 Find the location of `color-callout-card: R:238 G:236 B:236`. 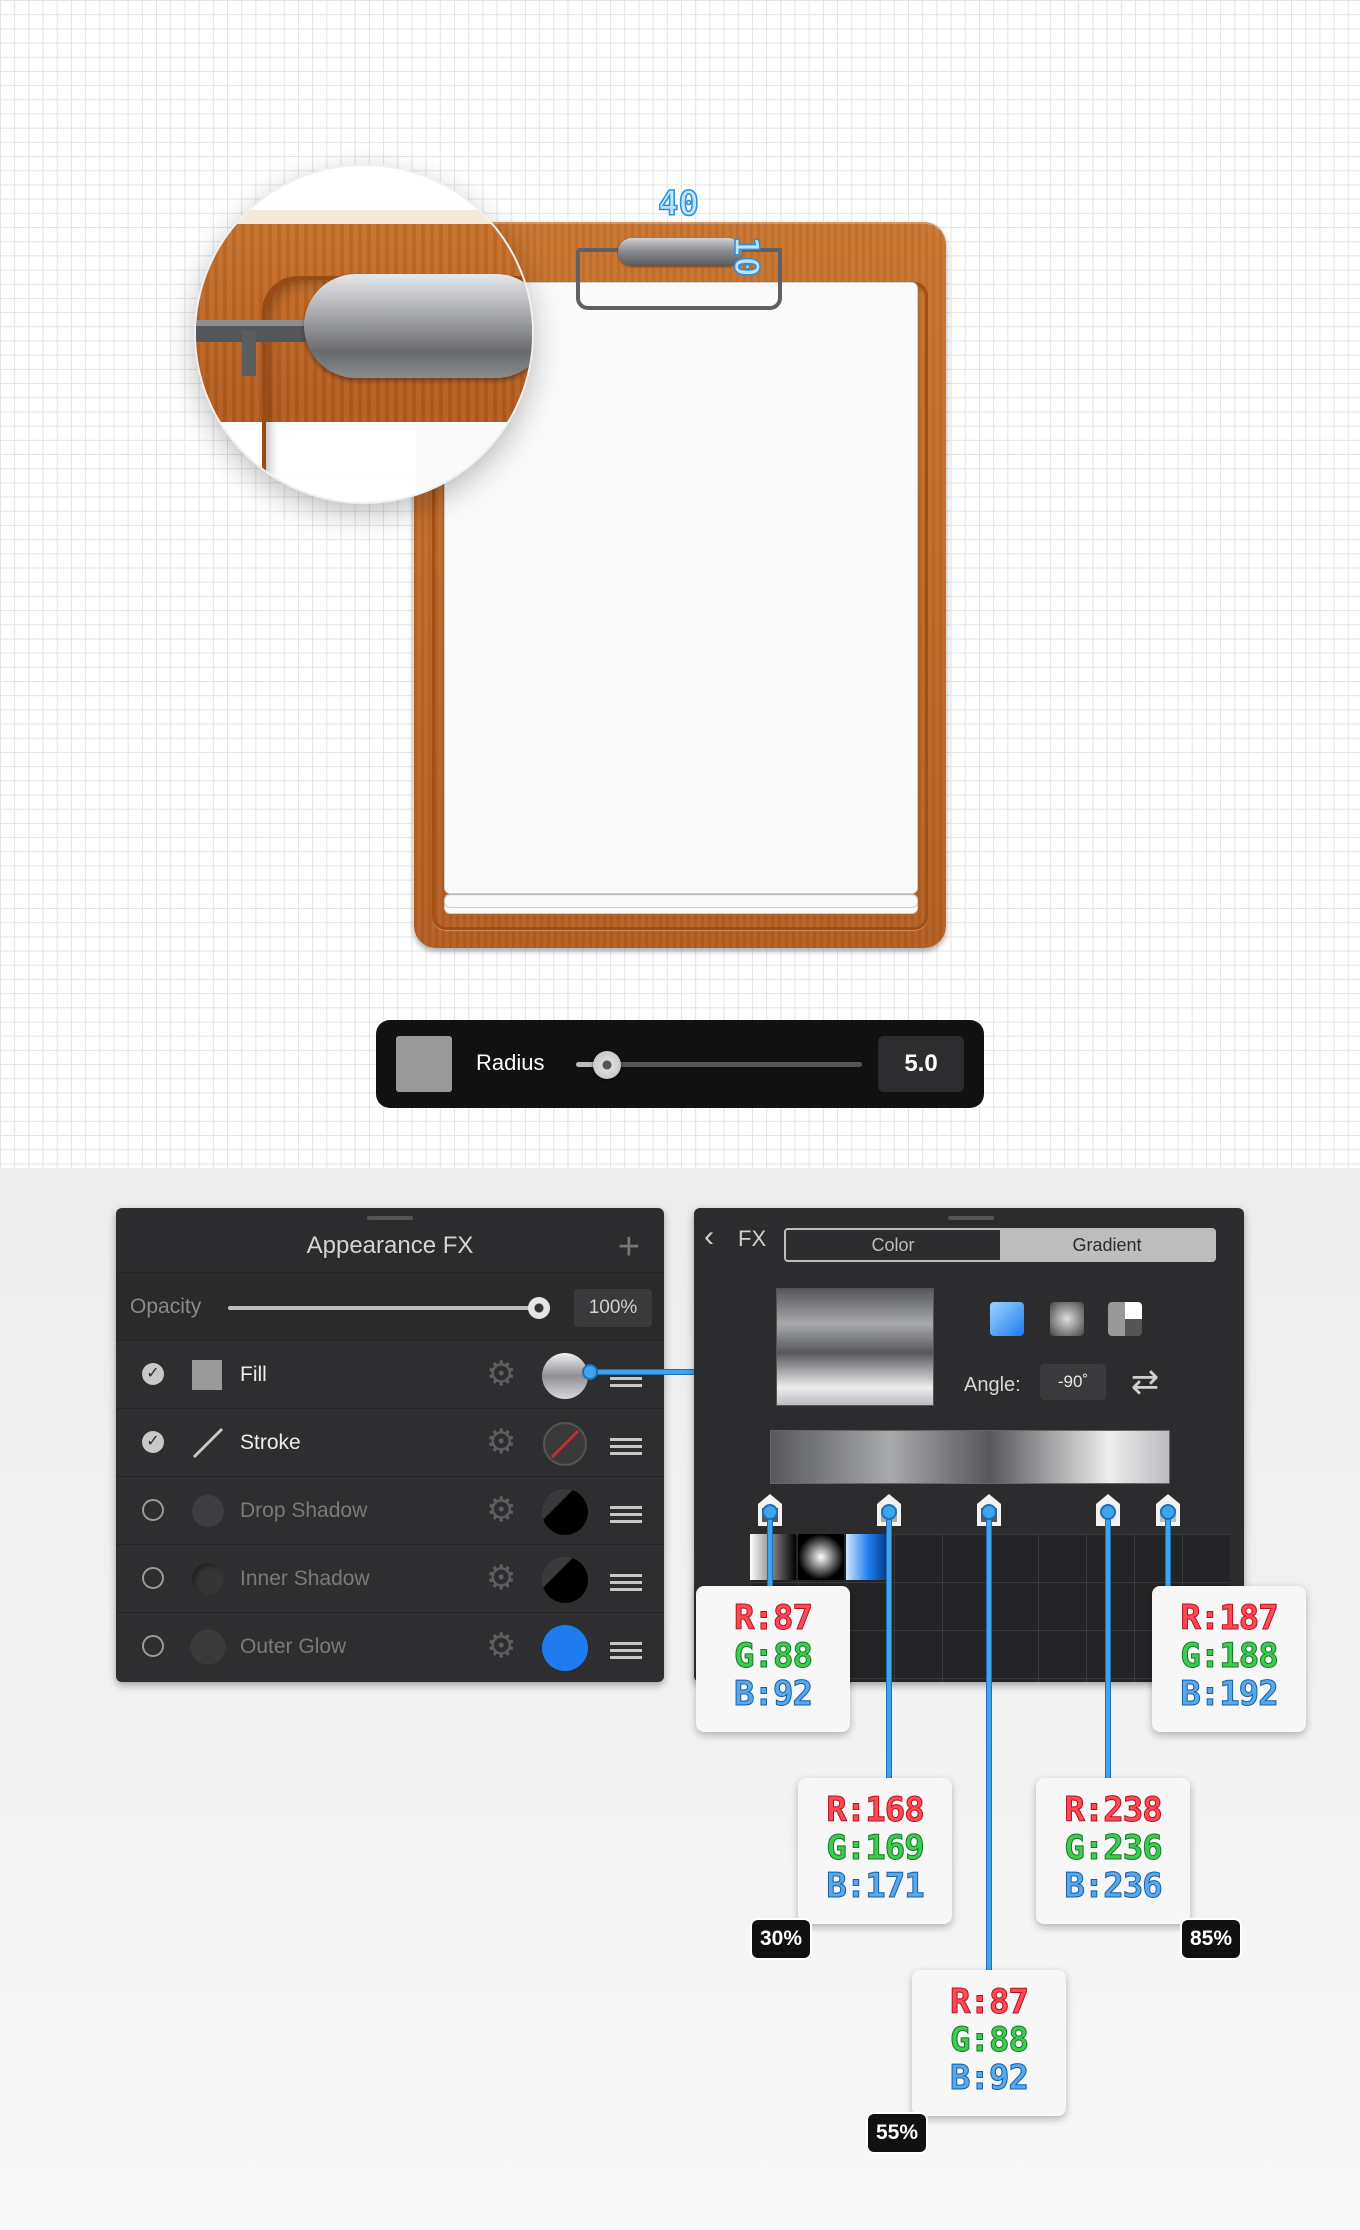

color-callout-card: R:238 G:236 B:236 is located at coordinates (1113, 1851).